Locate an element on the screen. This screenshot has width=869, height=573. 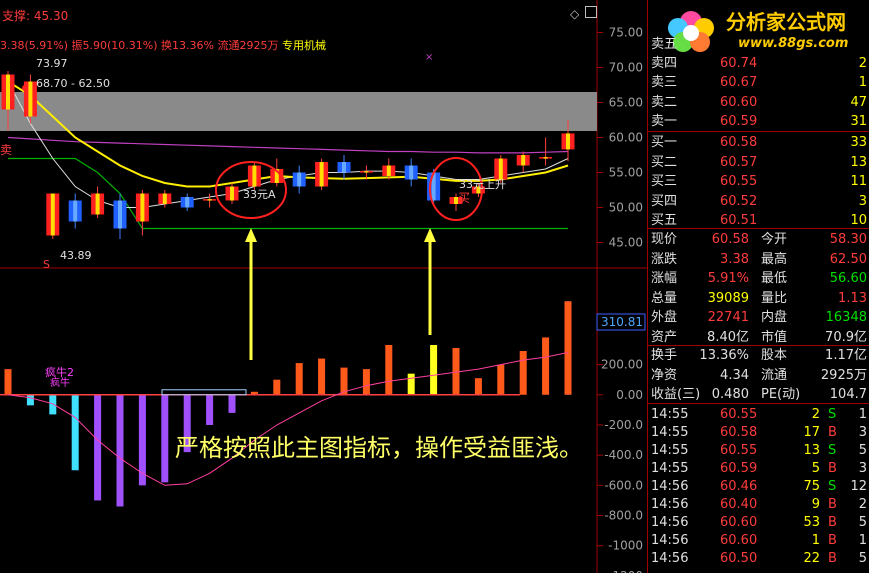
tick-price: 60.60 is located at coordinates (739, 522).